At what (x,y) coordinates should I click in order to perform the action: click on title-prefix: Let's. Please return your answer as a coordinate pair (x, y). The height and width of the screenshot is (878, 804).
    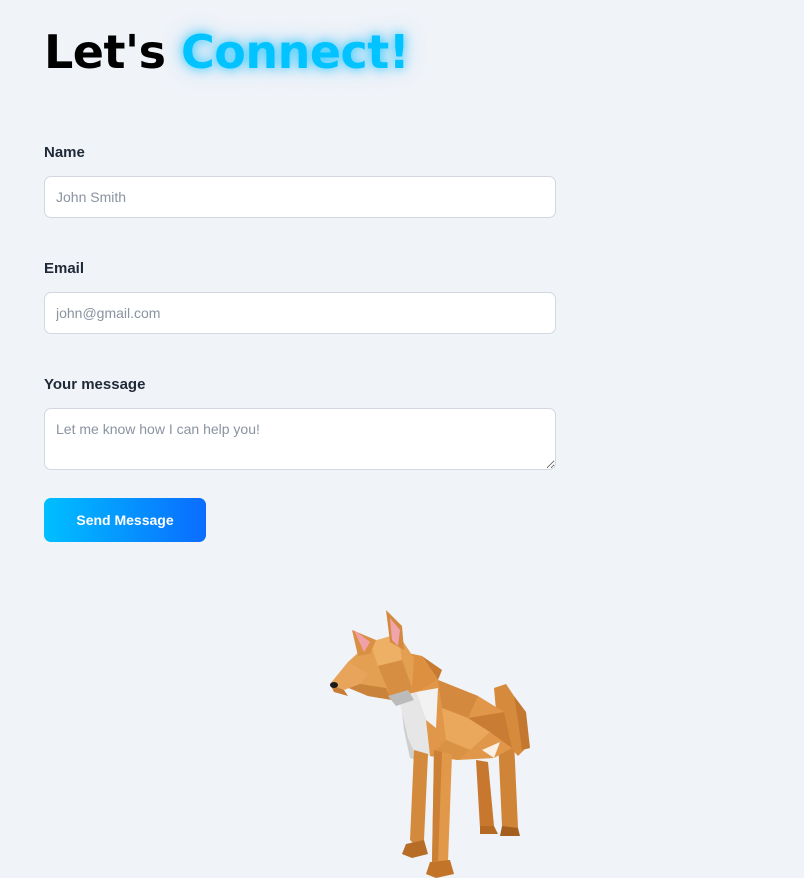
    Looking at the image, I should click on (105, 52).